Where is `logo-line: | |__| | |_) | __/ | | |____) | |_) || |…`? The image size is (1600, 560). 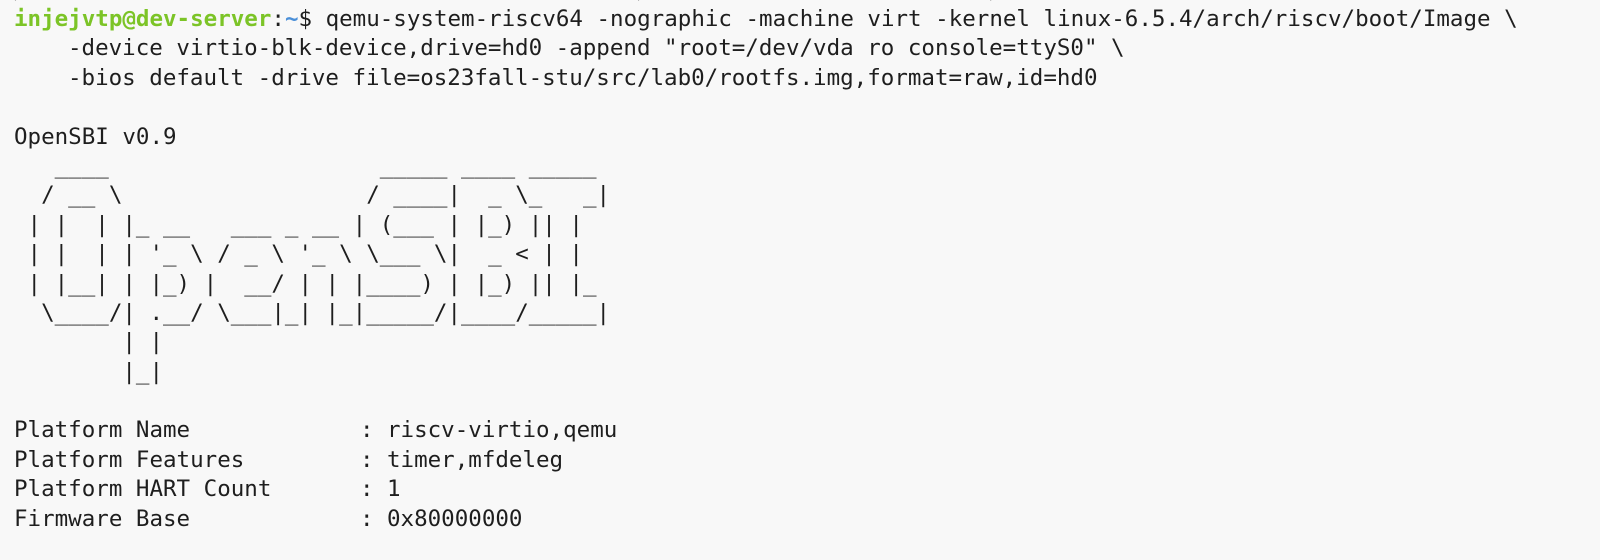
logo-line: | |__| | |_) | __/ | | |____) | |_) || |… is located at coordinates (305, 283).